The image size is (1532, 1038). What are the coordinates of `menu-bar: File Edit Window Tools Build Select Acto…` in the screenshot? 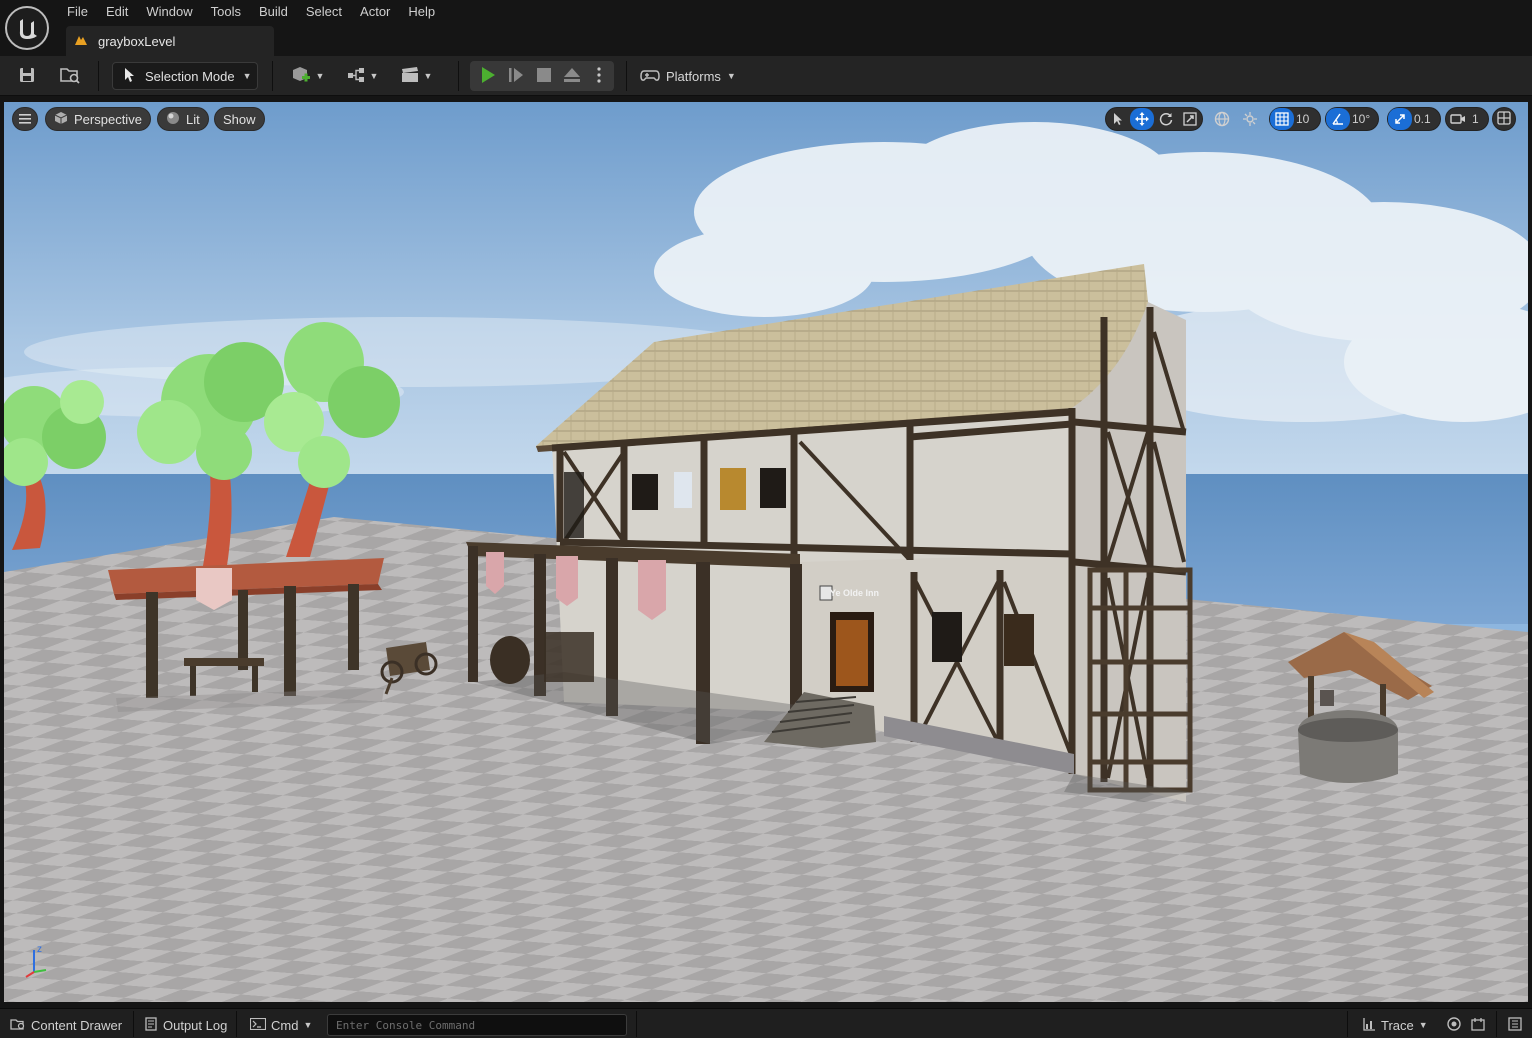 It's located at (251, 12).